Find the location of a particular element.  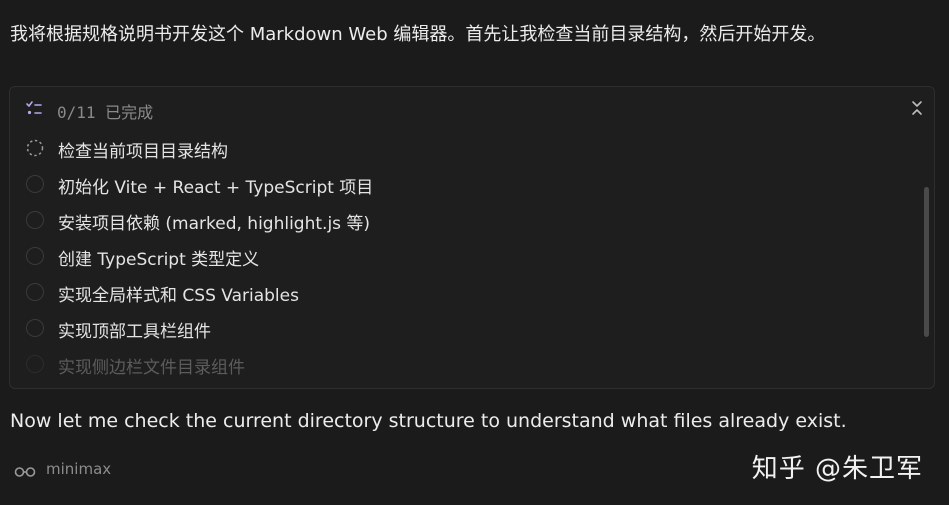

checklist-icon is located at coordinates (34, 111).